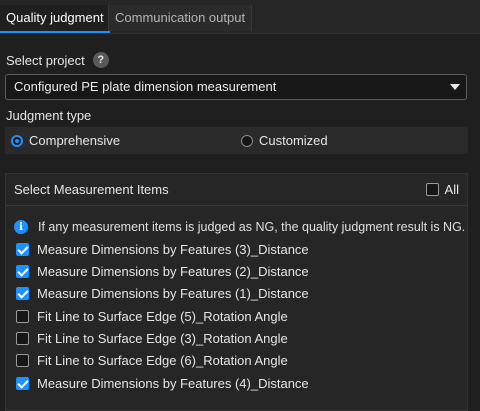 The width and height of the screenshot is (480, 411). Describe the element at coordinates (100, 60) in the screenshot. I see `help-icon: ?` at that location.